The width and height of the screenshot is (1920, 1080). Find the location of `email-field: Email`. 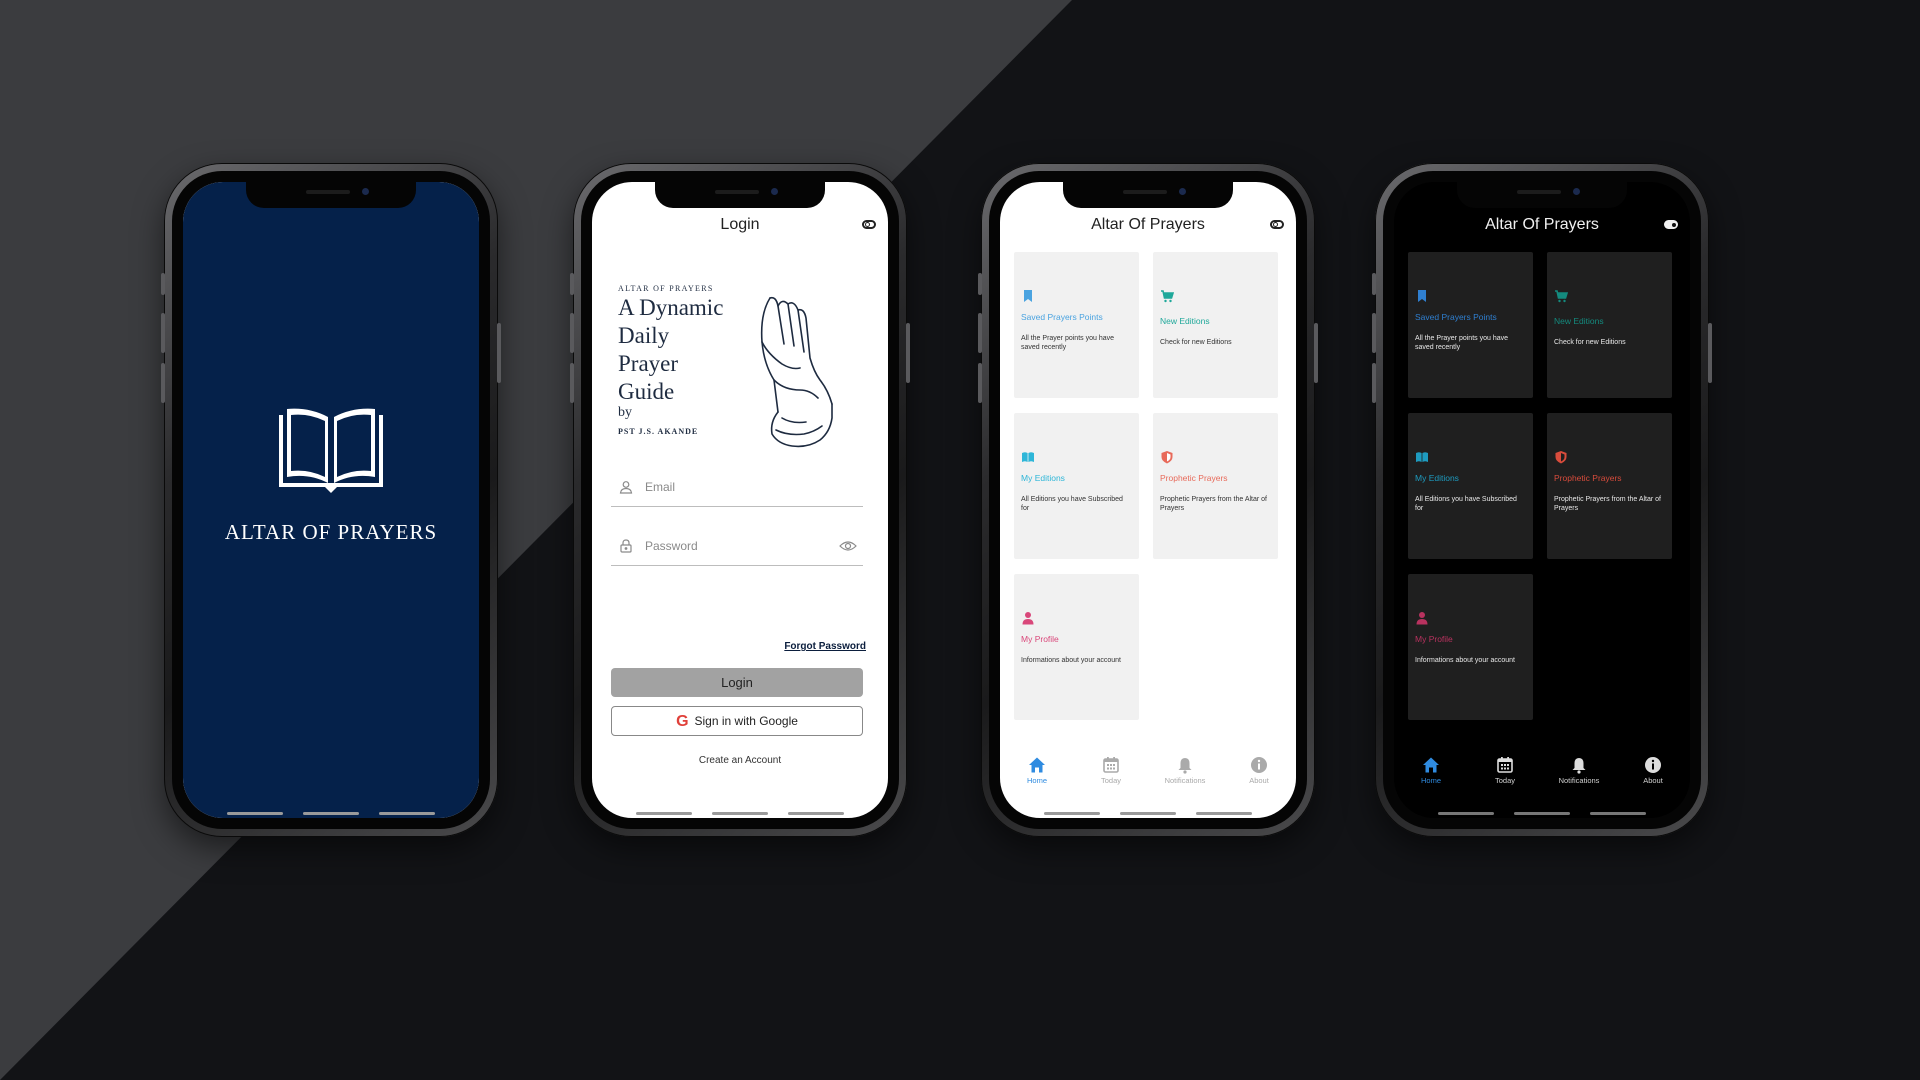

email-field: Email is located at coordinates (737, 486).